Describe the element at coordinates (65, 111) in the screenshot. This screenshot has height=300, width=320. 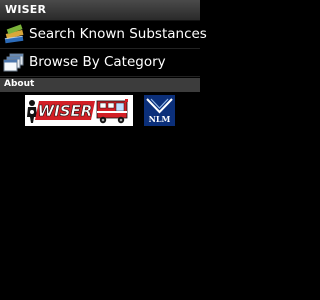
I see `wiser-logo-text: WISER` at that location.